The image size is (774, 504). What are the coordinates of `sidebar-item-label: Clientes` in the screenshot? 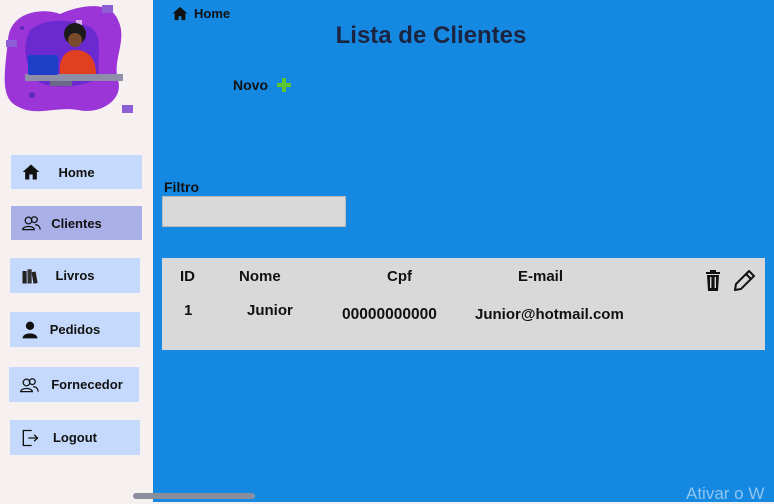 It's located at (76, 223).